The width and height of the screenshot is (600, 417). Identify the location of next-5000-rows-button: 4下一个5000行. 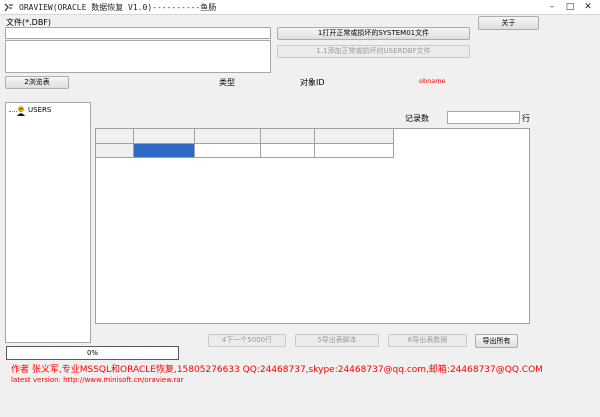
(247, 340).